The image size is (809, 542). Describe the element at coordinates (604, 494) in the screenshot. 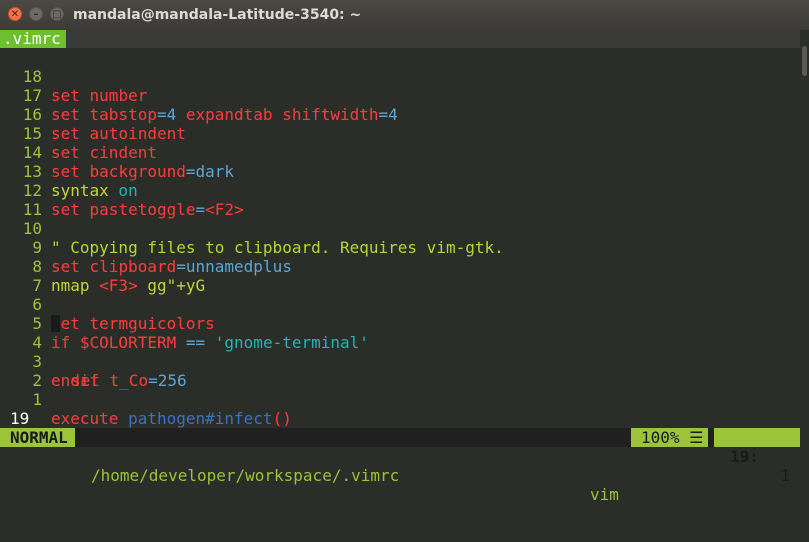

I see `filetype-indicator: vim` at that location.